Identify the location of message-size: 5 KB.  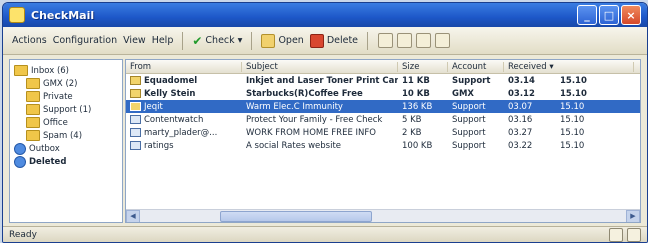
(412, 119).